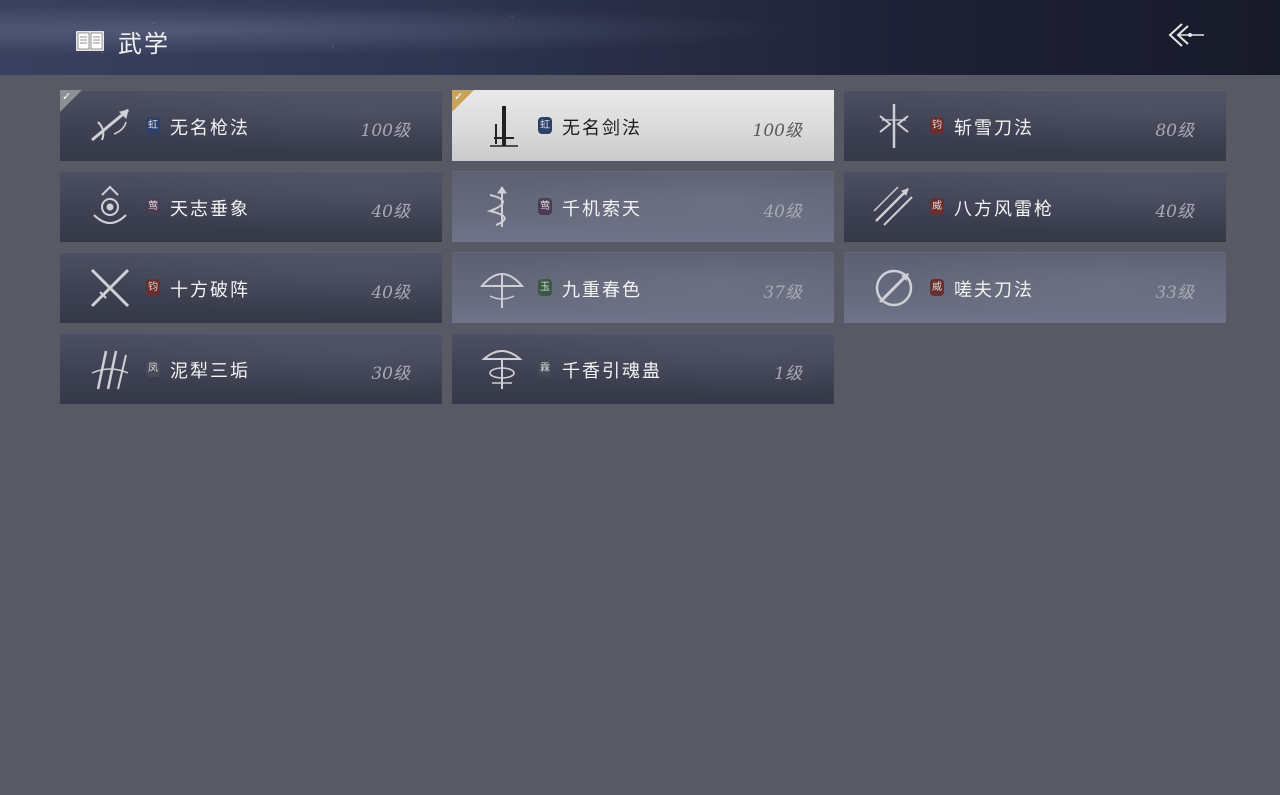 The image size is (1280, 795). I want to click on skill-card: 凤泥犁三垢 30级, so click(251, 368).